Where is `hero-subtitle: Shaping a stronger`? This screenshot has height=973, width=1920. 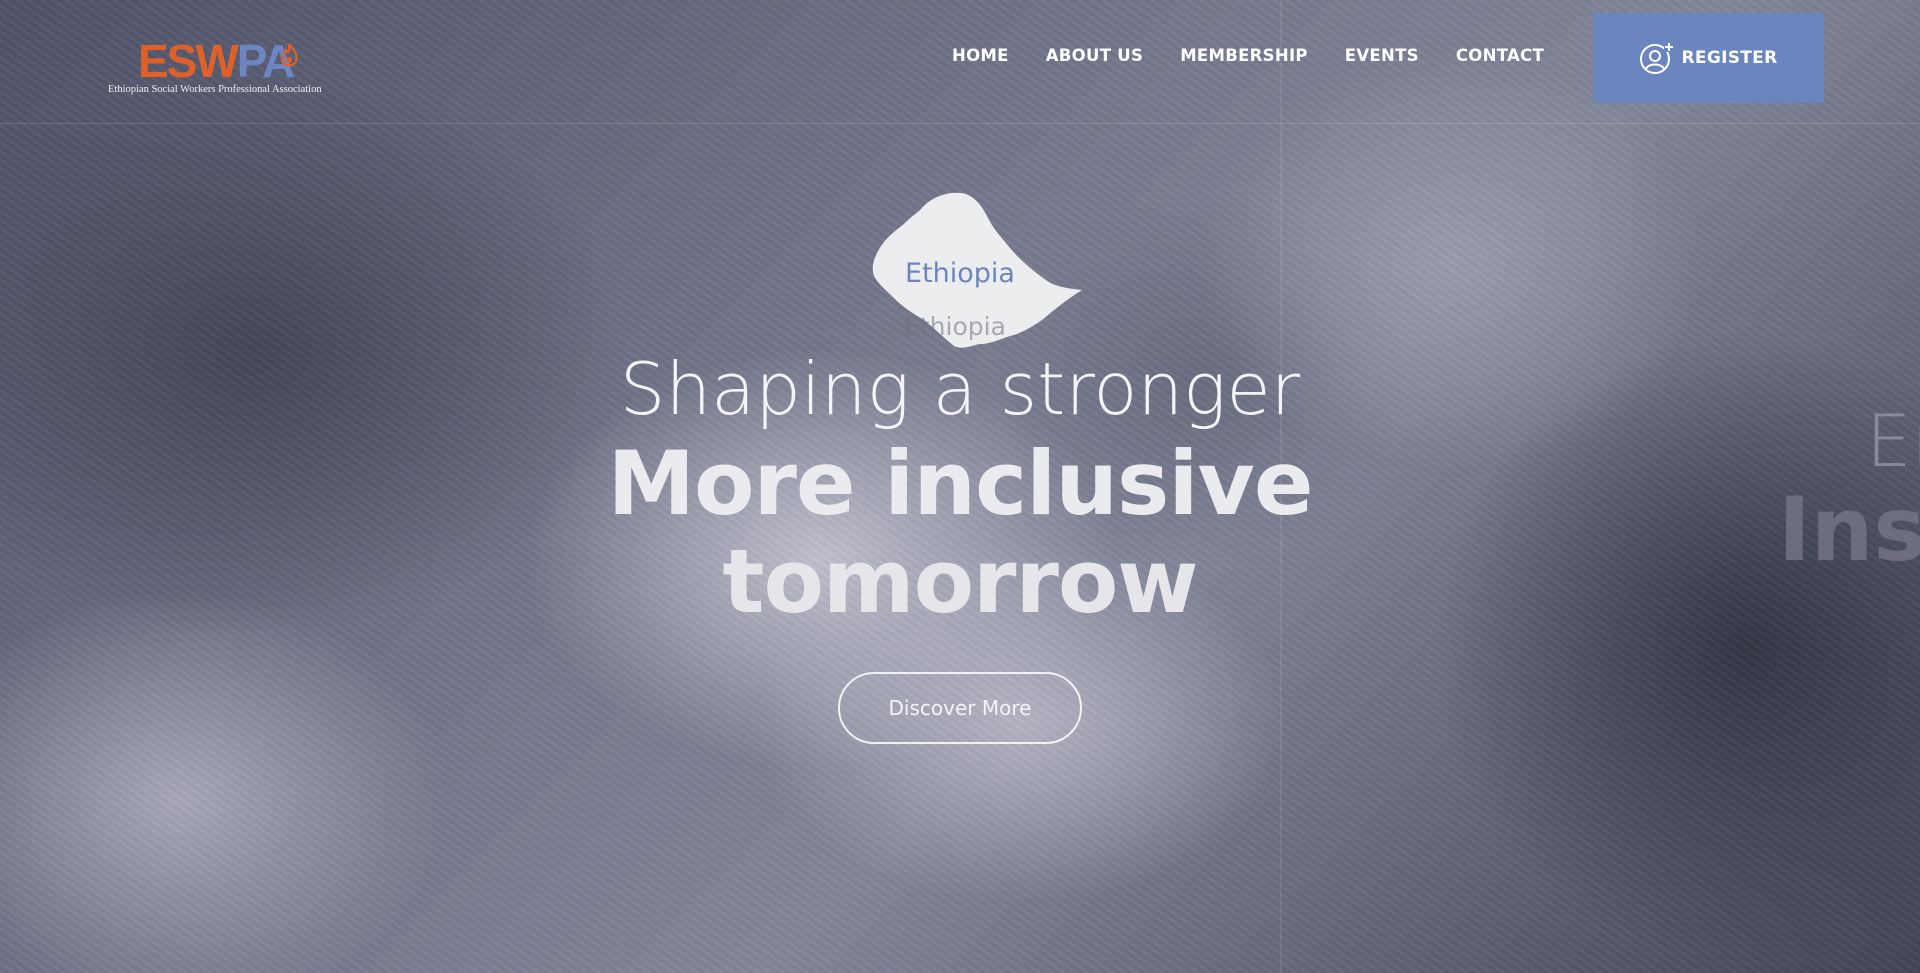 hero-subtitle: Shaping a stronger is located at coordinates (960, 389).